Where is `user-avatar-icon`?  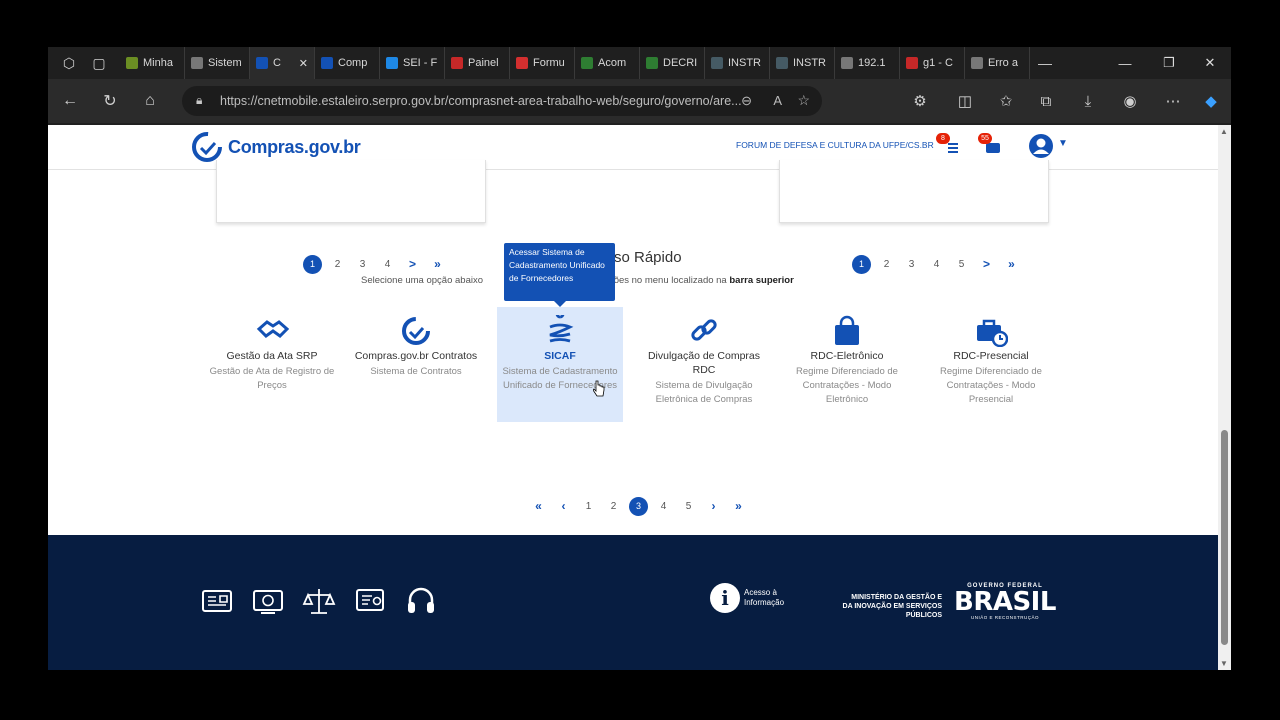
user-avatar-icon is located at coordinates (1041, 146).